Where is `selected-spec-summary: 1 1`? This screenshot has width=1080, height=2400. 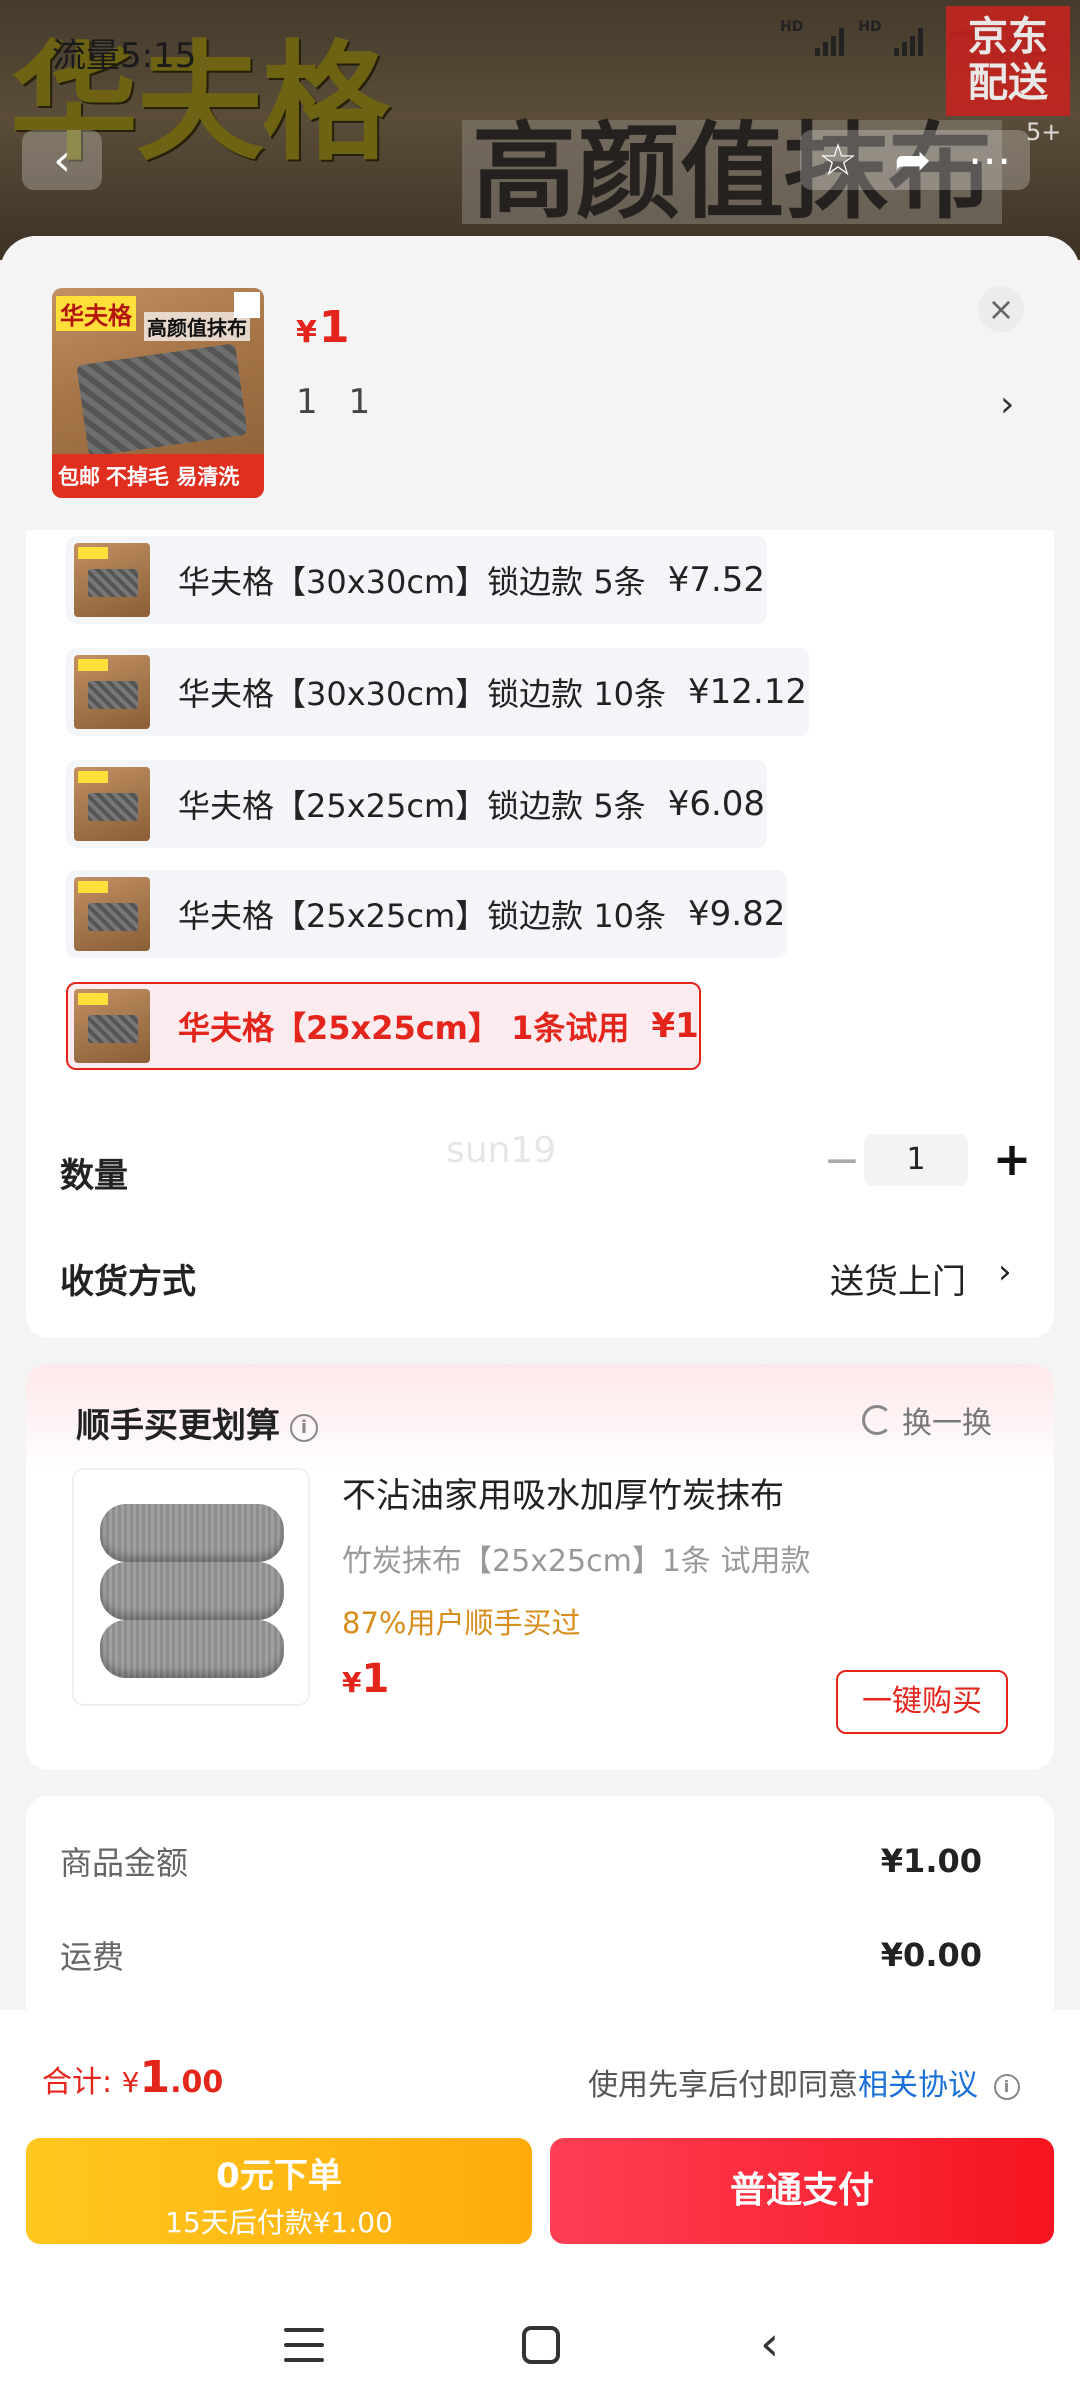
selected-spec-summary: 1 1 is located at coordinates (338, 402).